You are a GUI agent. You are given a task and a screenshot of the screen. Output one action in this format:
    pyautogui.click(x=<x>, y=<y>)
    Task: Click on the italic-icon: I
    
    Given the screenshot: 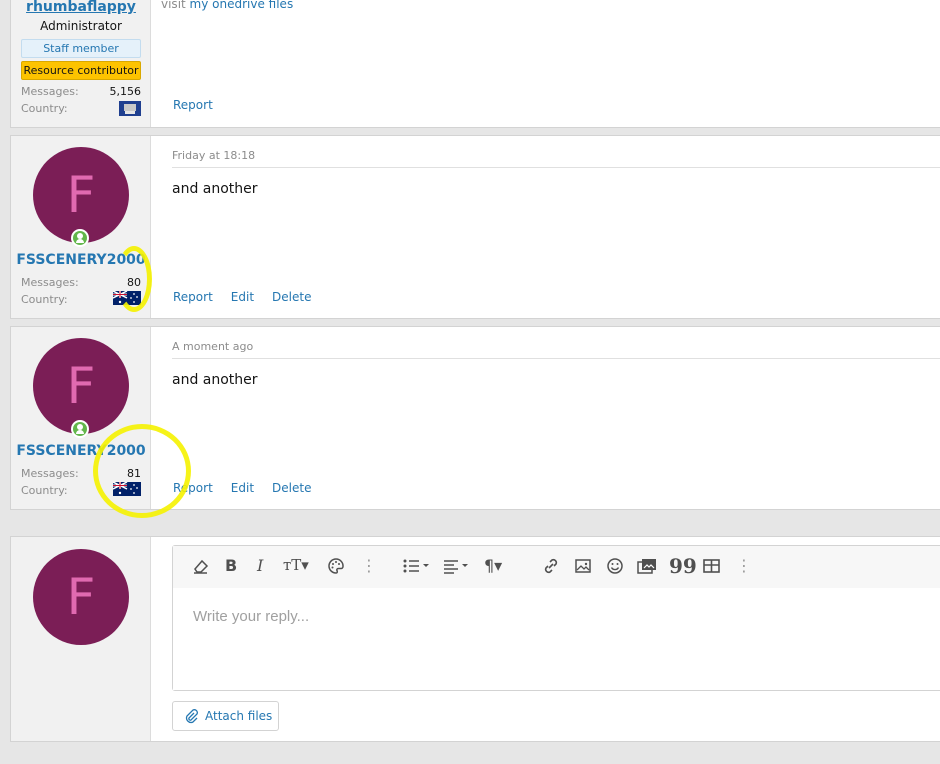 What is the action you would take?
    pyautogui.click(x=260, y=566)
    